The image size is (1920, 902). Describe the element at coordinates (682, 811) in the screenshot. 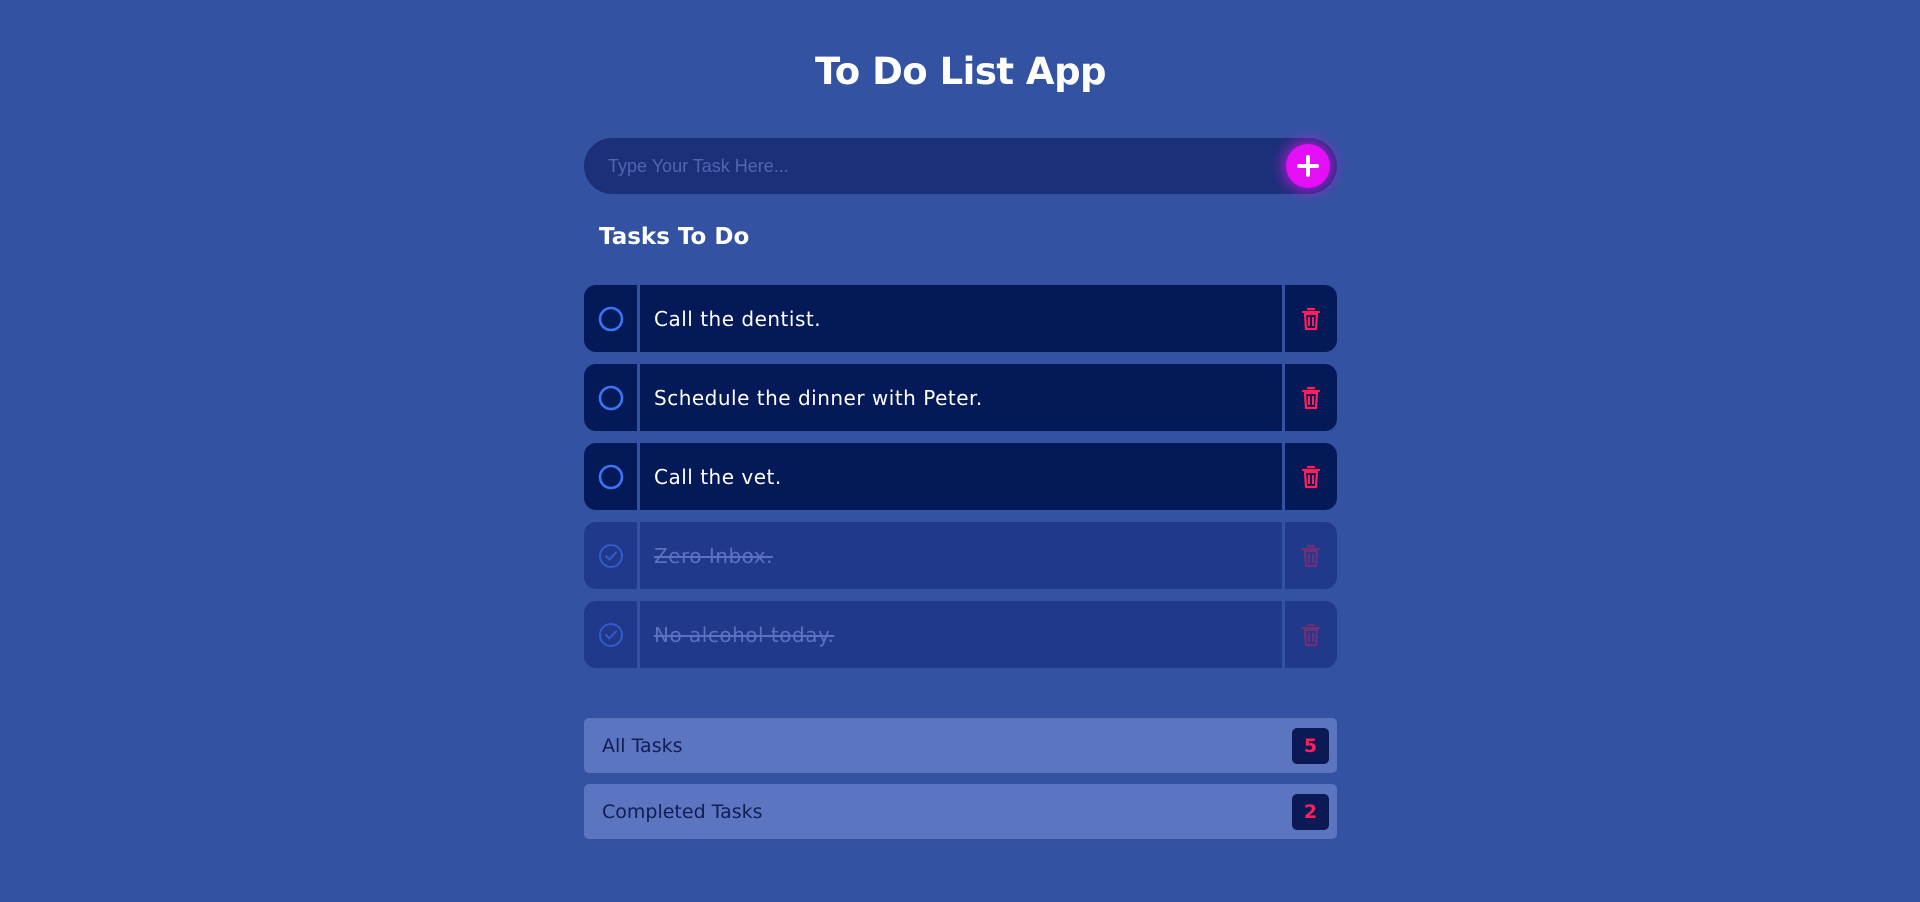

I see `completed-tasks-label: Completed Tasks` at that location.